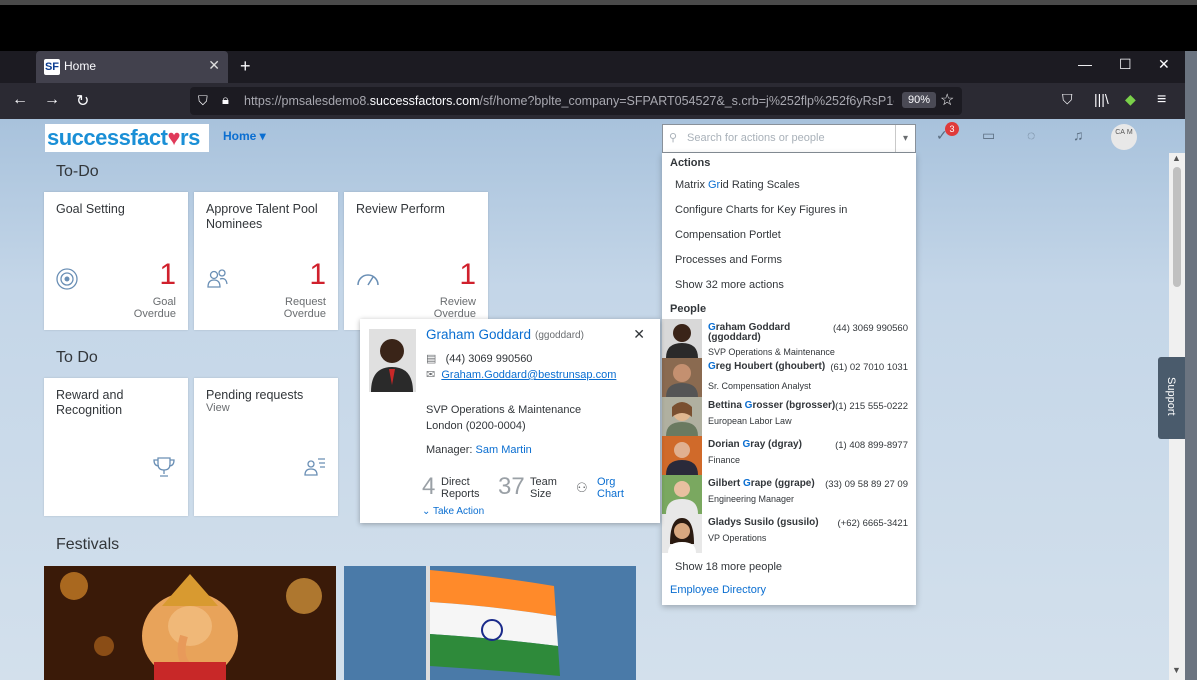 The width and height of the screenshot is (1197, 680). Describe the element at coordinates (214, 65) in the screenshot. I see `close-tab-icon: ✕` at that location.